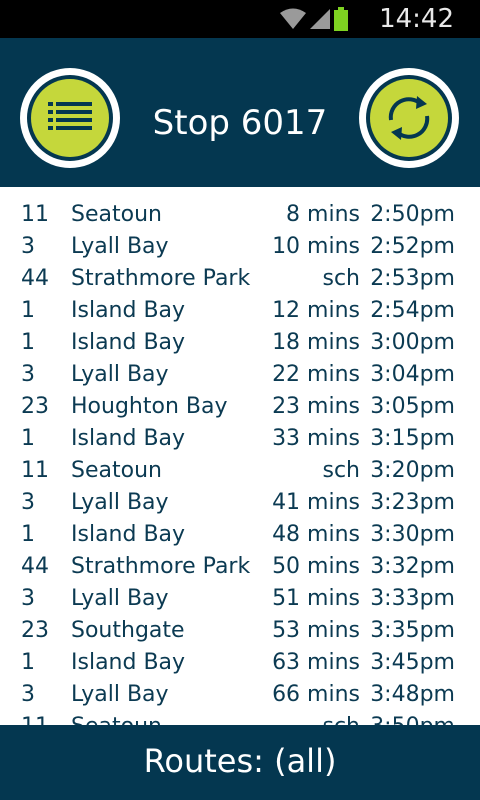 Image resolution: width=480 pixels, height=800 pixels. Describe the element at coordinates (240, 247) in the screenshot. I see `departure-row: 3 Lyall Bay 10 mins 2:52pm` at that location.